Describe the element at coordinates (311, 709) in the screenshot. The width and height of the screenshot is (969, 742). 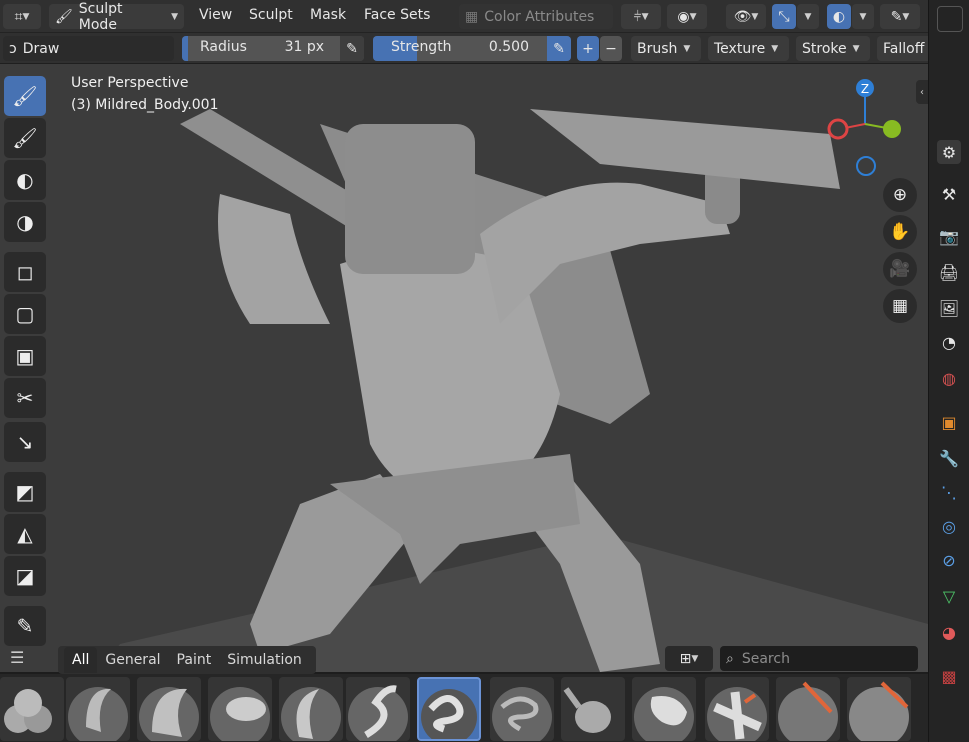
I see `brush-thumb-crease` at that location.